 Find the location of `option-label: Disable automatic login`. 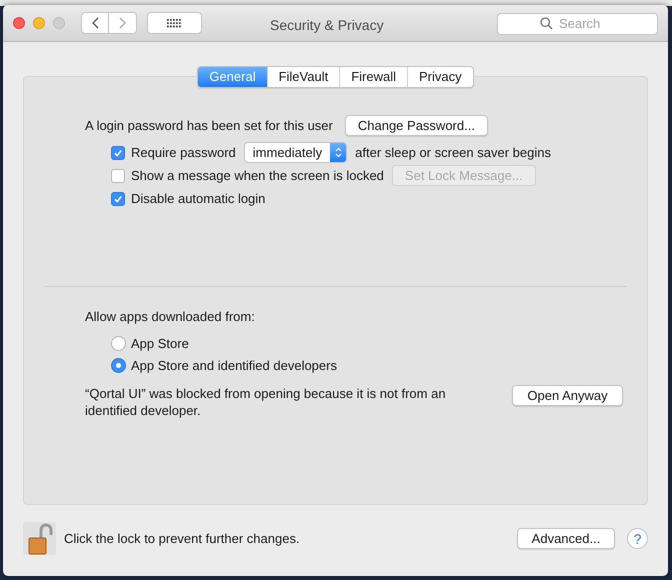

option-label: Disable automatic login is located at coordinates (198, 199).